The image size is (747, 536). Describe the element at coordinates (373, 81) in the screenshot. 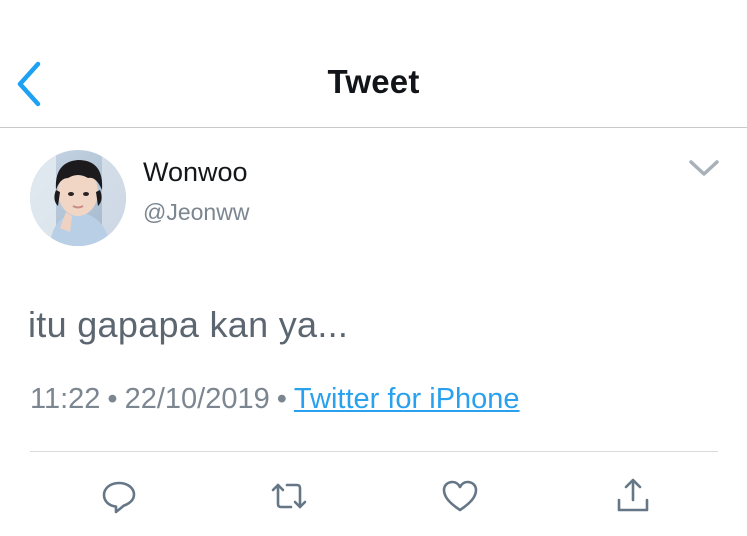

I see `page-title: Tweet` at that location.